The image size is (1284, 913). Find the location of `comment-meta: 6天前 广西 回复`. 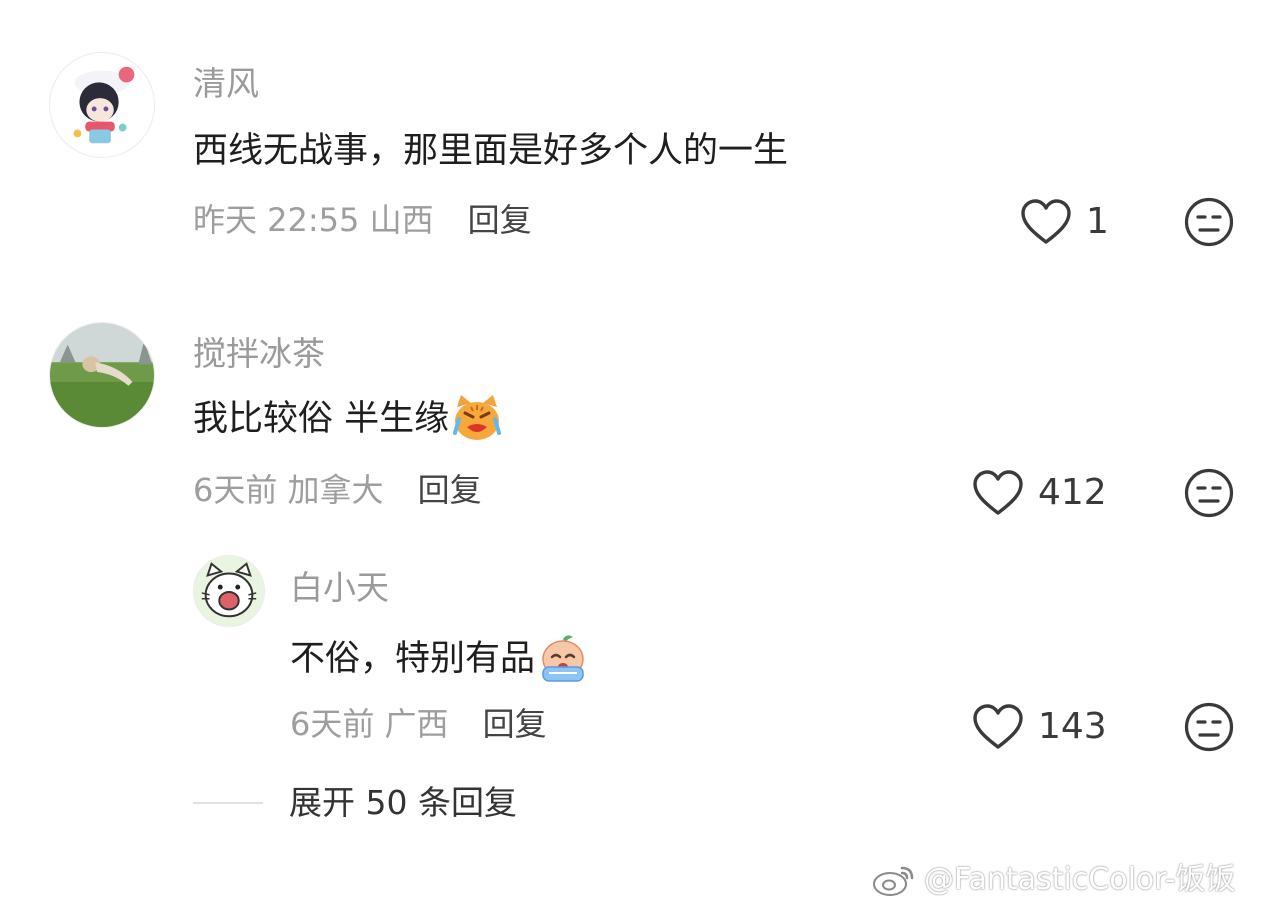

comment-meta: 6天前 广西 回复 is located at coordinates (418, 724).